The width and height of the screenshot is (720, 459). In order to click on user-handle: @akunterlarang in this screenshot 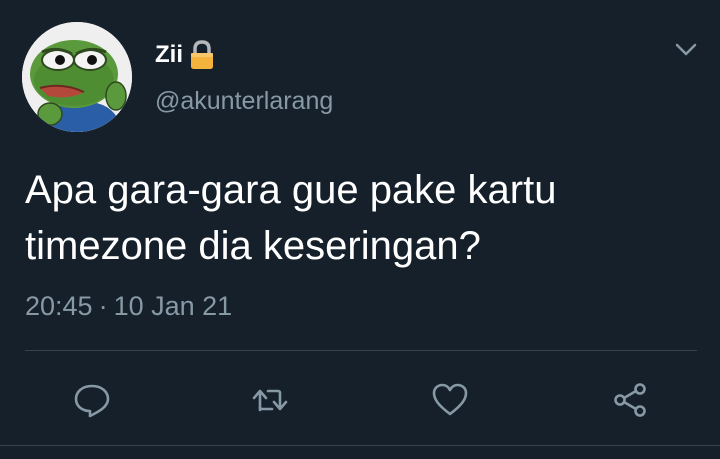, I will do `click(244, 101)`.